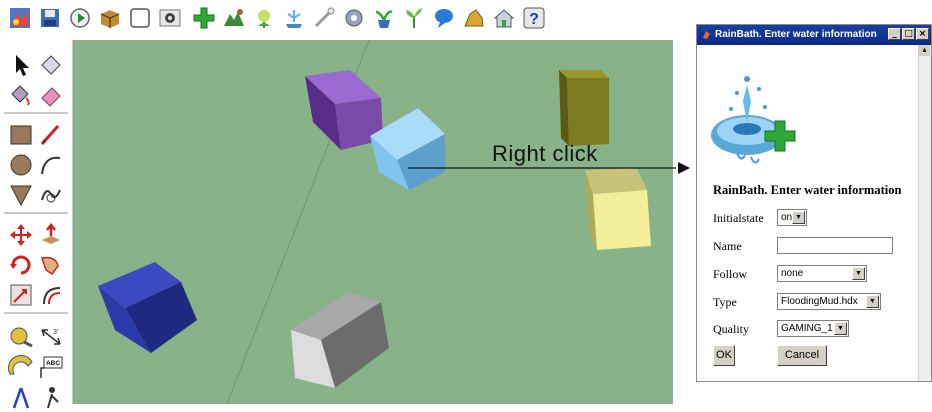  Describe the element at coordinates (802, 355) in the screenshot. I see `cancel-button: Cancel` at that location.